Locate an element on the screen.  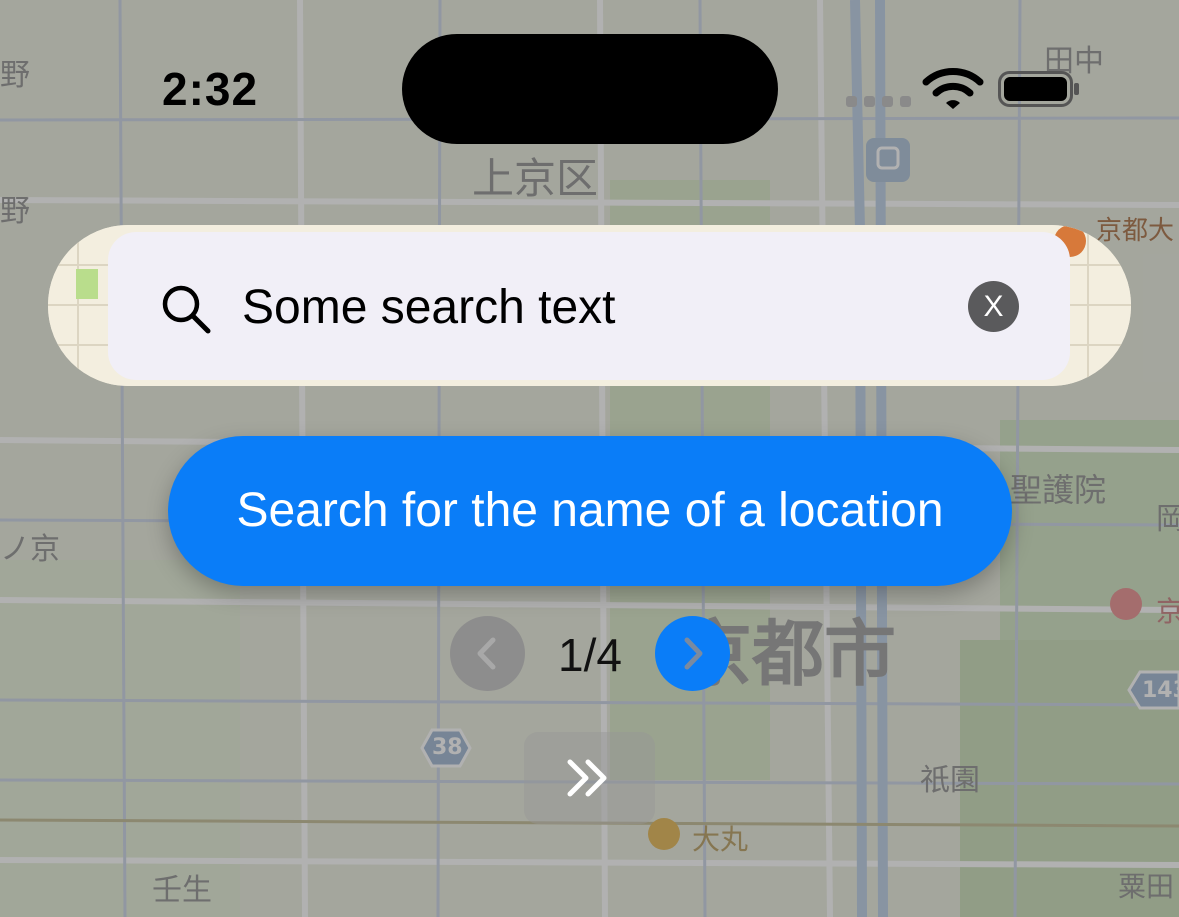
coach-tooltip: Search for the name of a location is located at coordinates (590, 511).